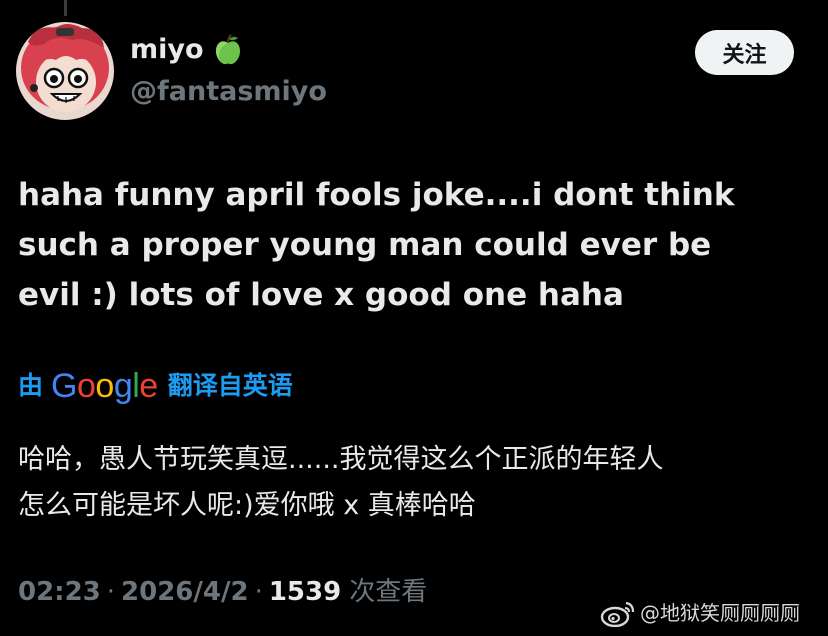 This screenshot has height=636, width=828. What do you see at coordinates (104, 386) in the screenshot?
I see `google-logo: Google` at bounding box center [104, 386].